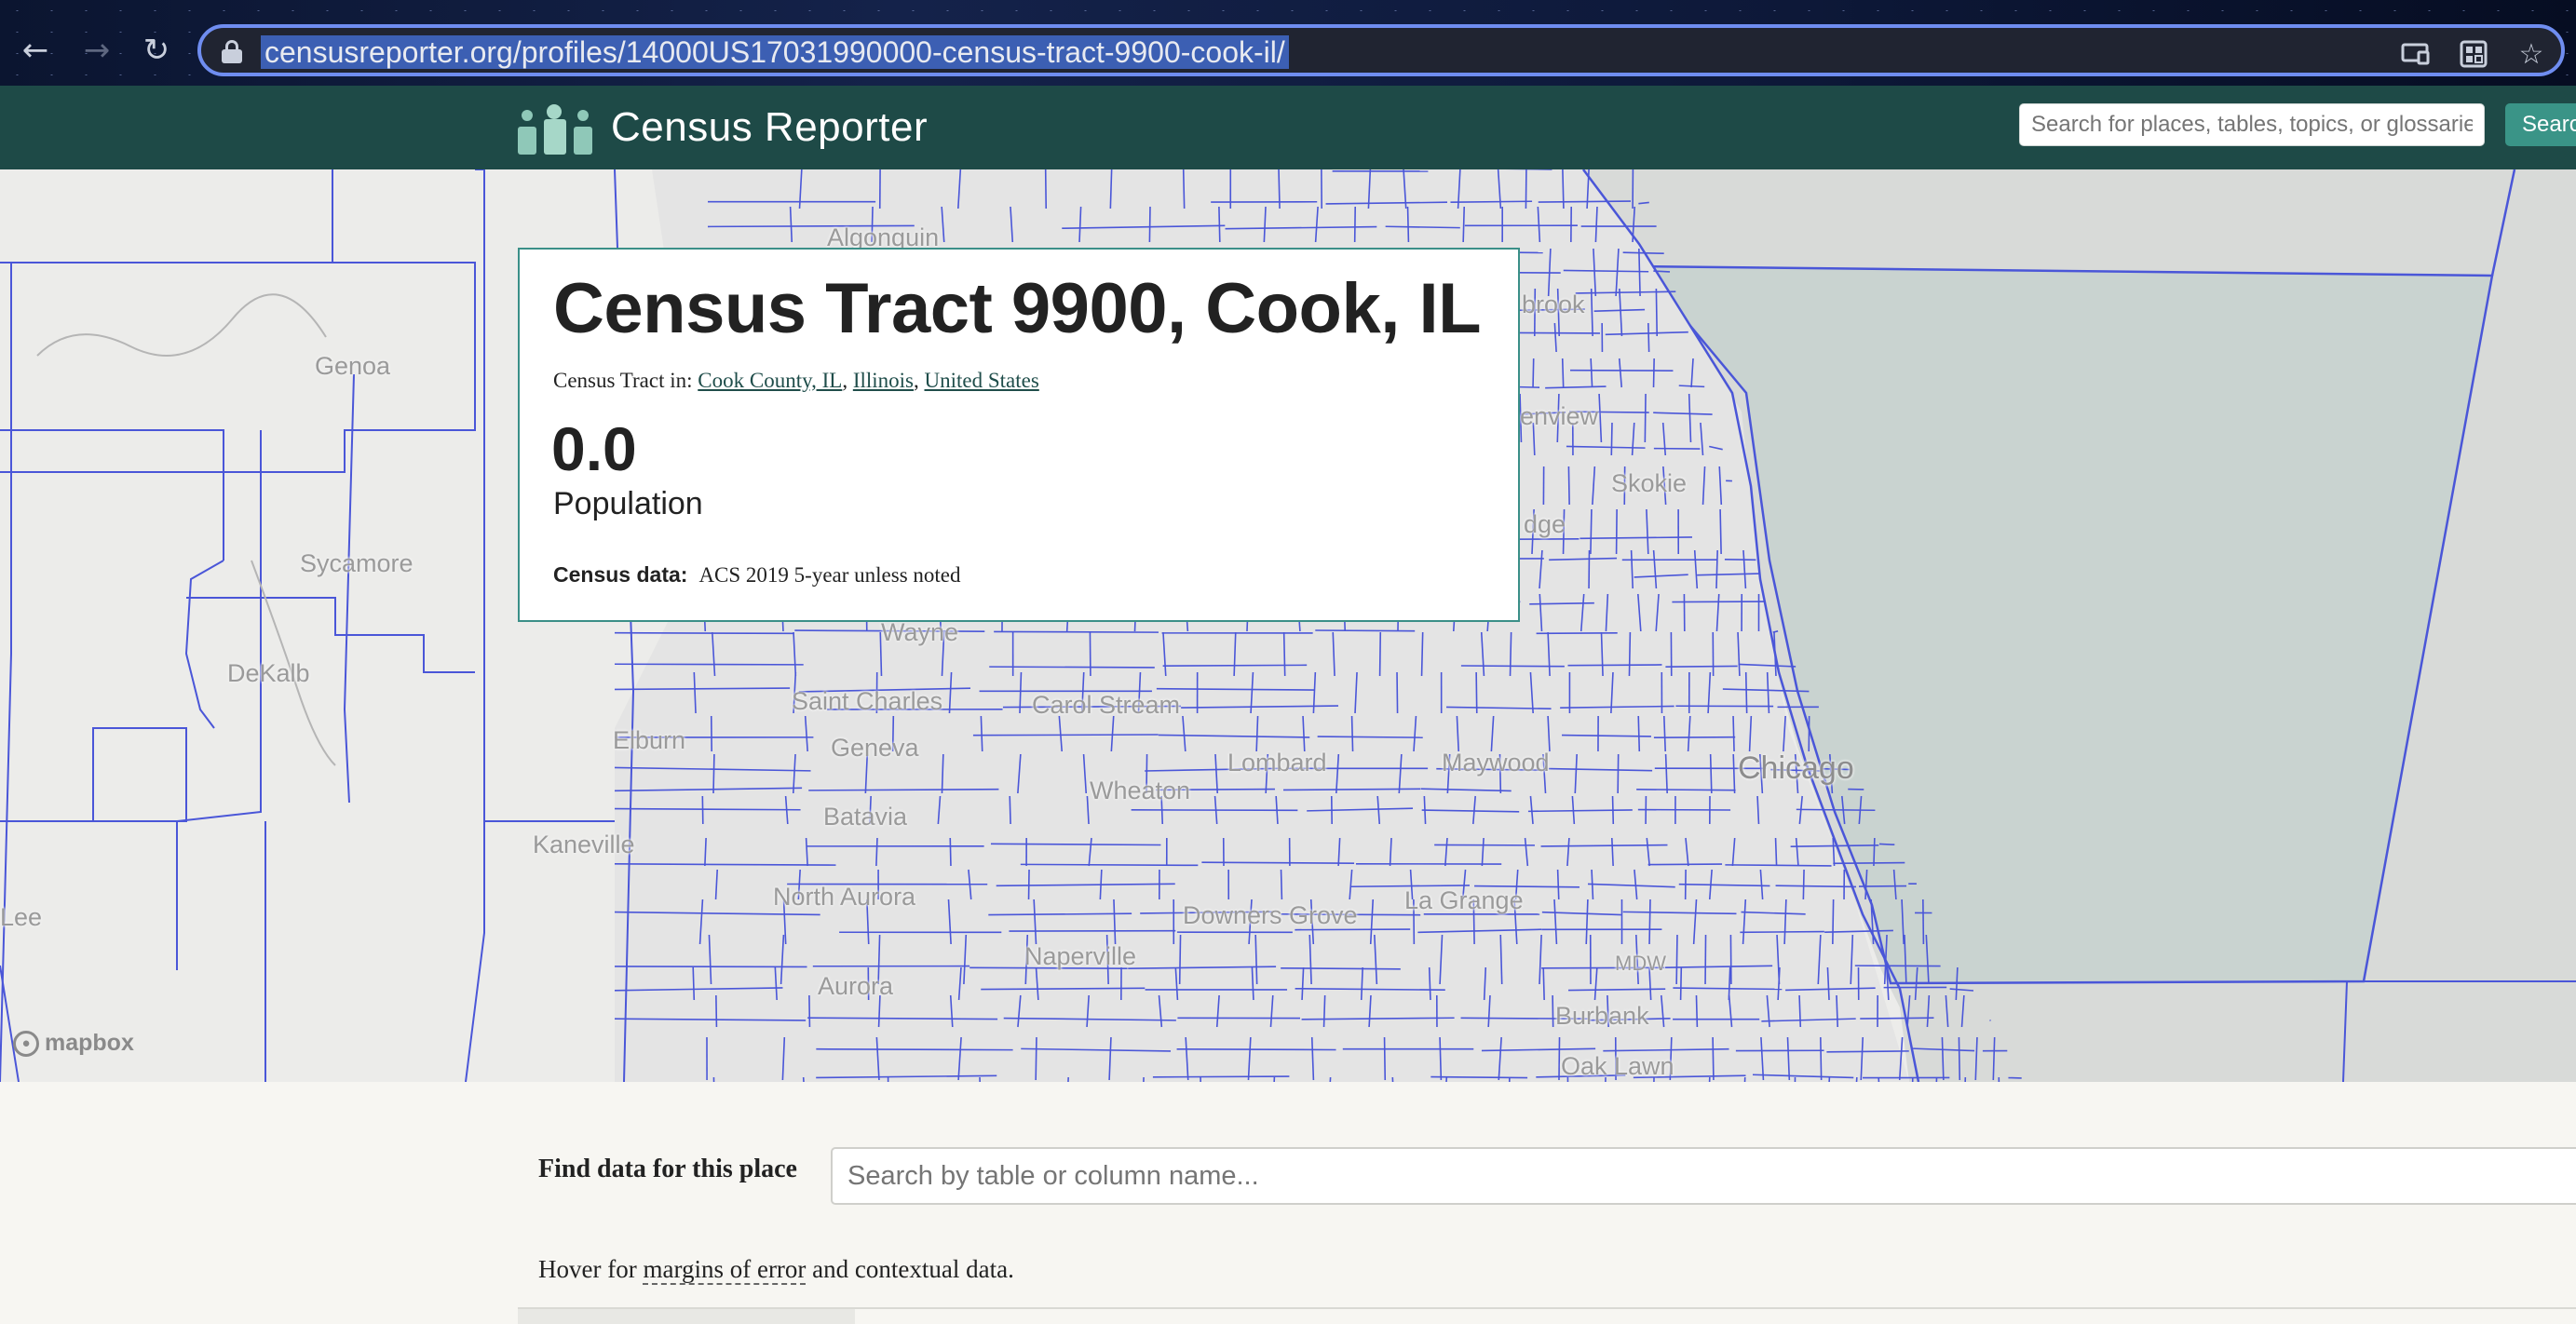  What do you see at coordinates (686, 1317) in the screenshot?
I see `section-tab` at bounding box center [686, 1317].